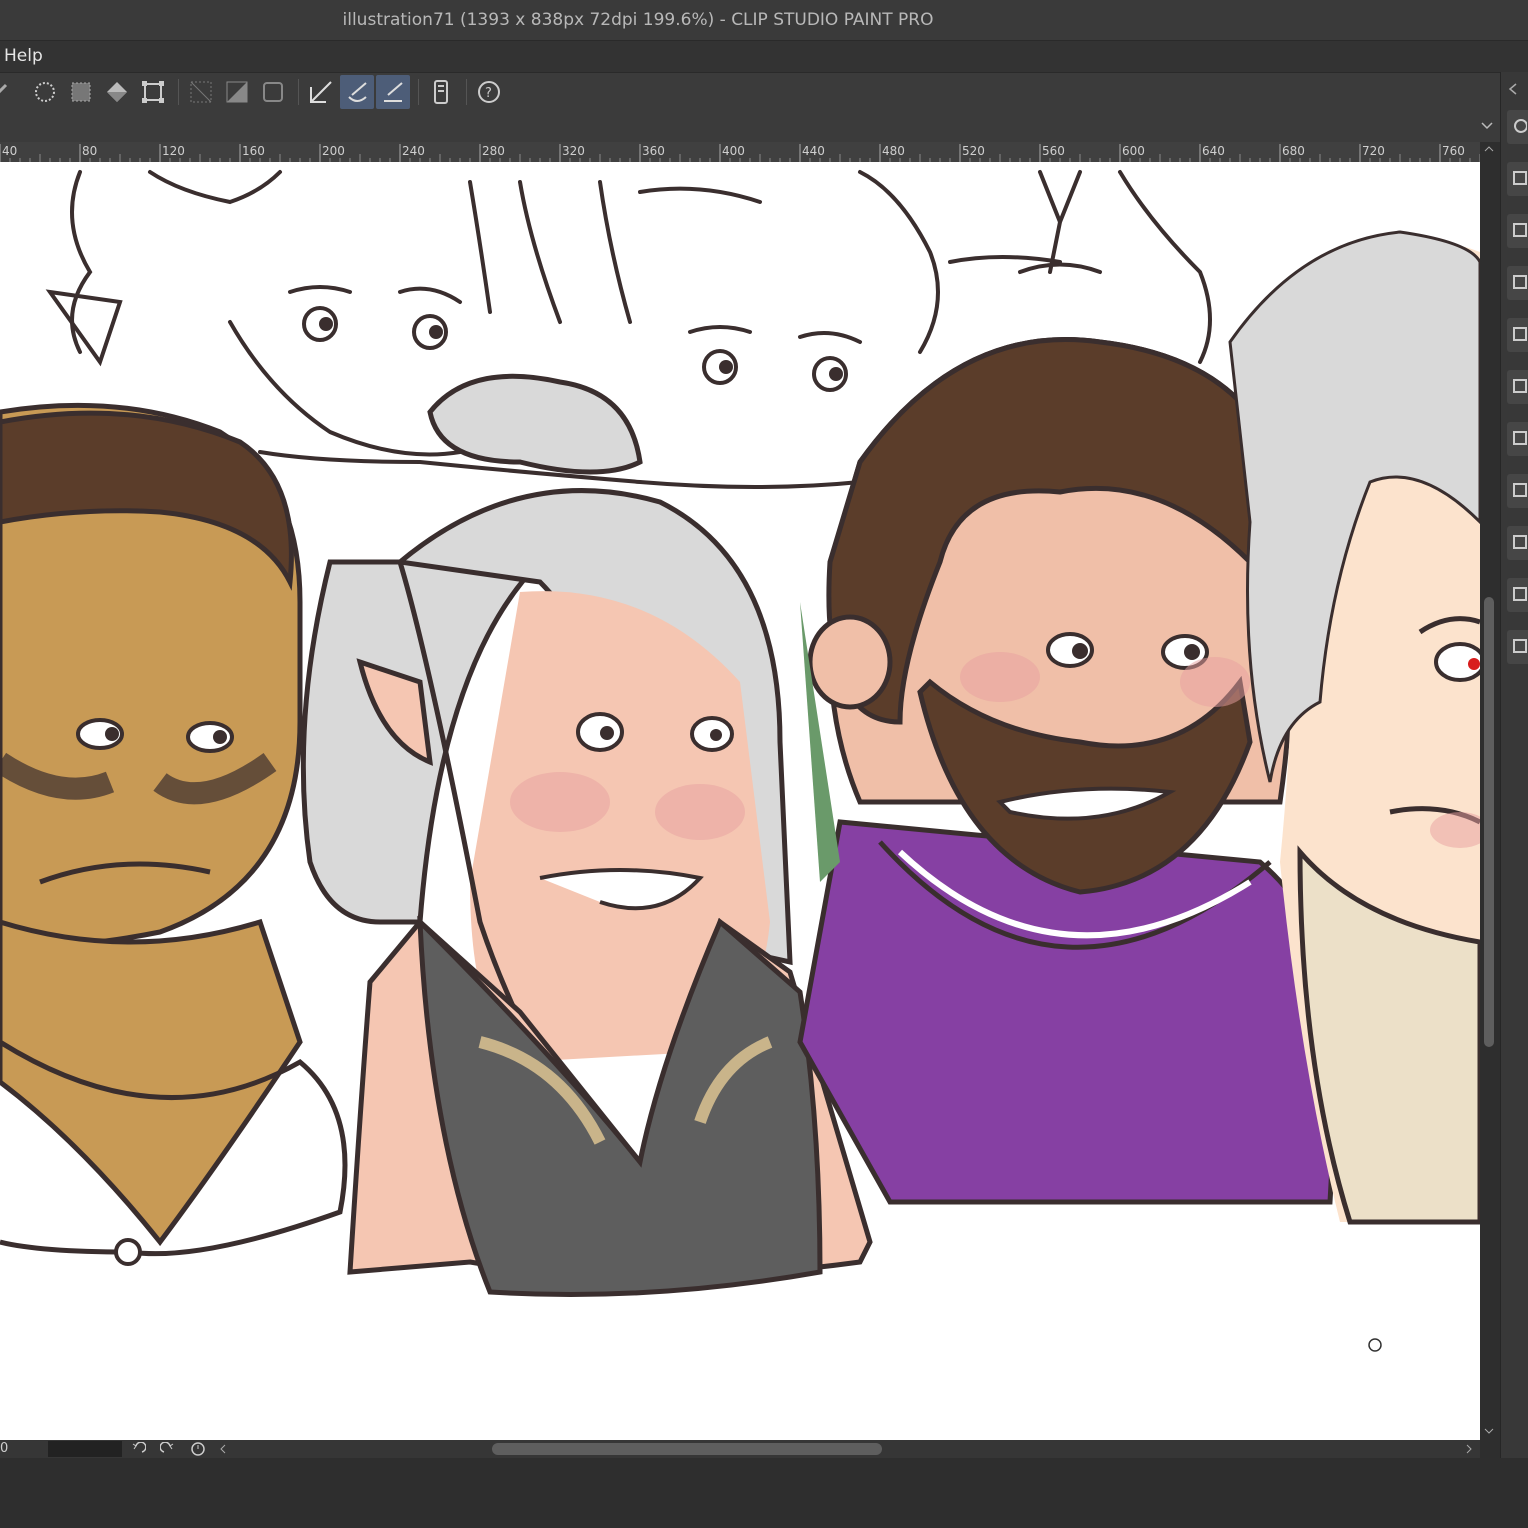 Image resolution: width=1528 pixels, height=1528 pixels. I want to click on workspace-background, so click(764, 1493).